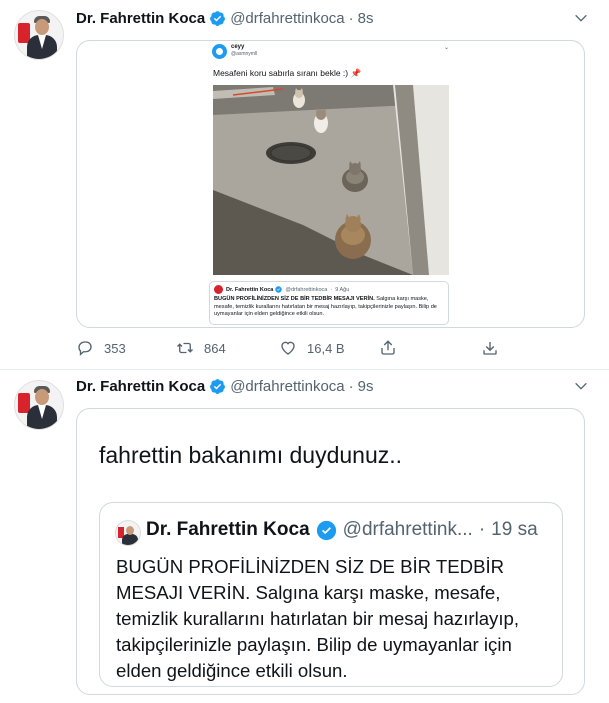  What do you see at coordinates (366, 18) in the screenshot?
I see `timestamp: 8s` at bounding box center [366, 18].